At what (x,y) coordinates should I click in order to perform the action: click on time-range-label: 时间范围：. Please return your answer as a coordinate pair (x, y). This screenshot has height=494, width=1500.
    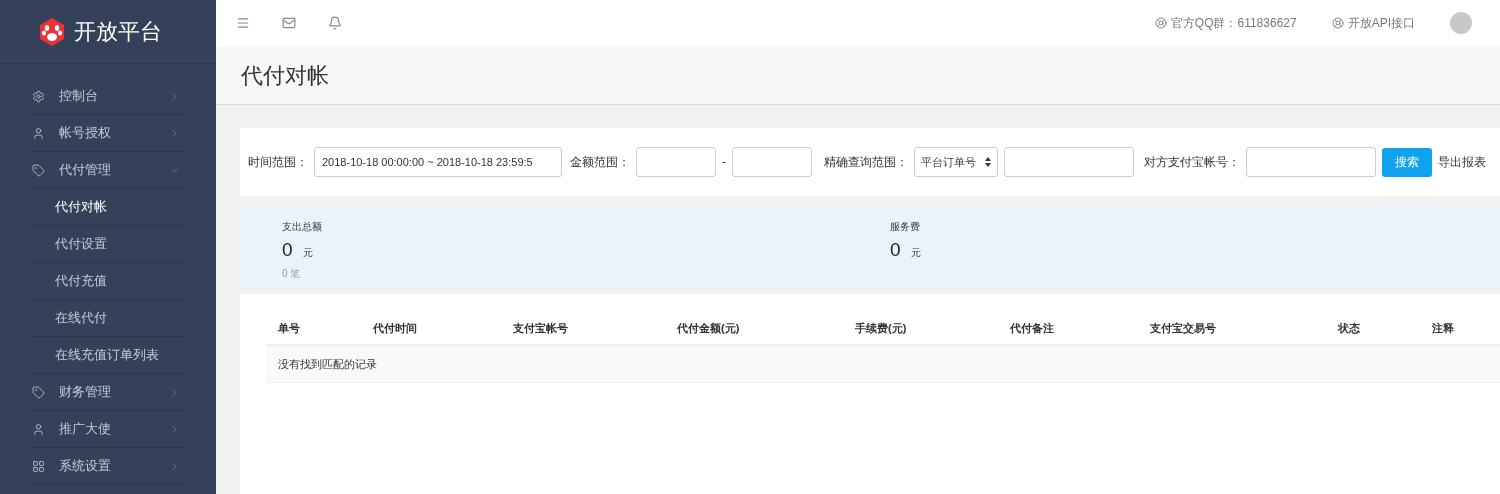
    Looking at the image, I should click on (278, 162).